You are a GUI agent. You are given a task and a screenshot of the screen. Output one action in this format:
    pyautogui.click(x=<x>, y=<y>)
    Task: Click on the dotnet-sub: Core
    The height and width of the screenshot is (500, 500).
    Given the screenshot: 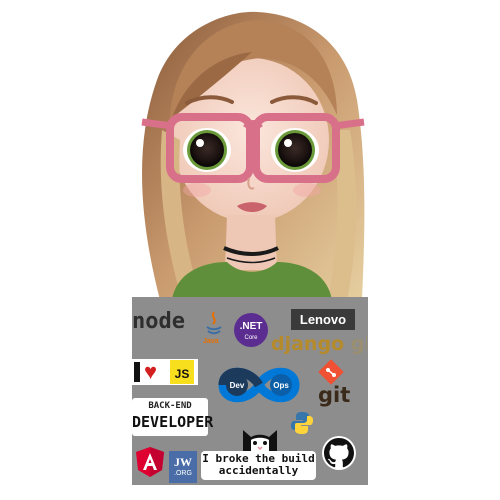 What is the action you would take?
    pyautogui.click(x=251, y=338)
    